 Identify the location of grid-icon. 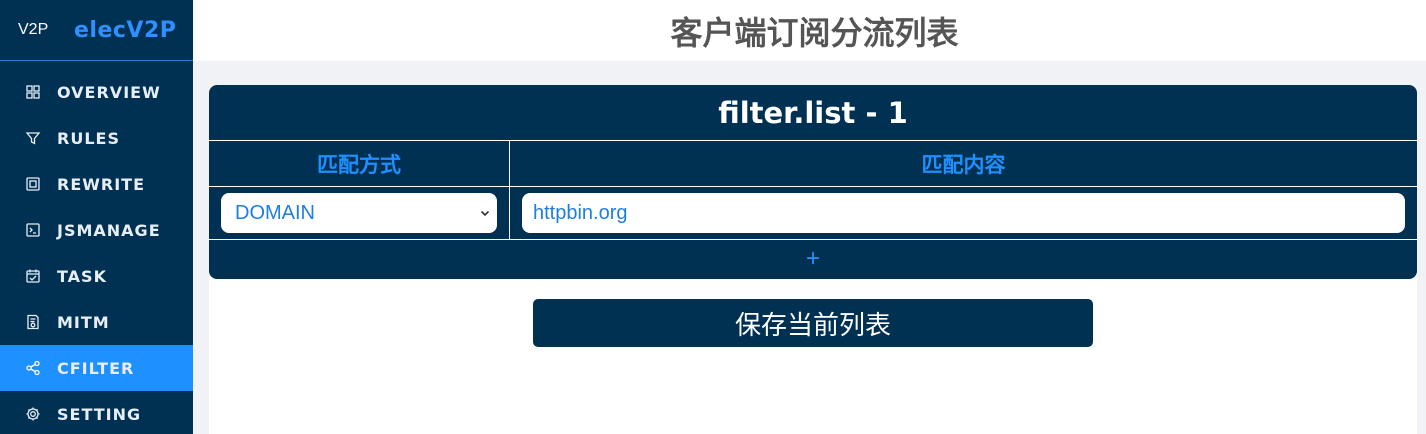
(32, 92).